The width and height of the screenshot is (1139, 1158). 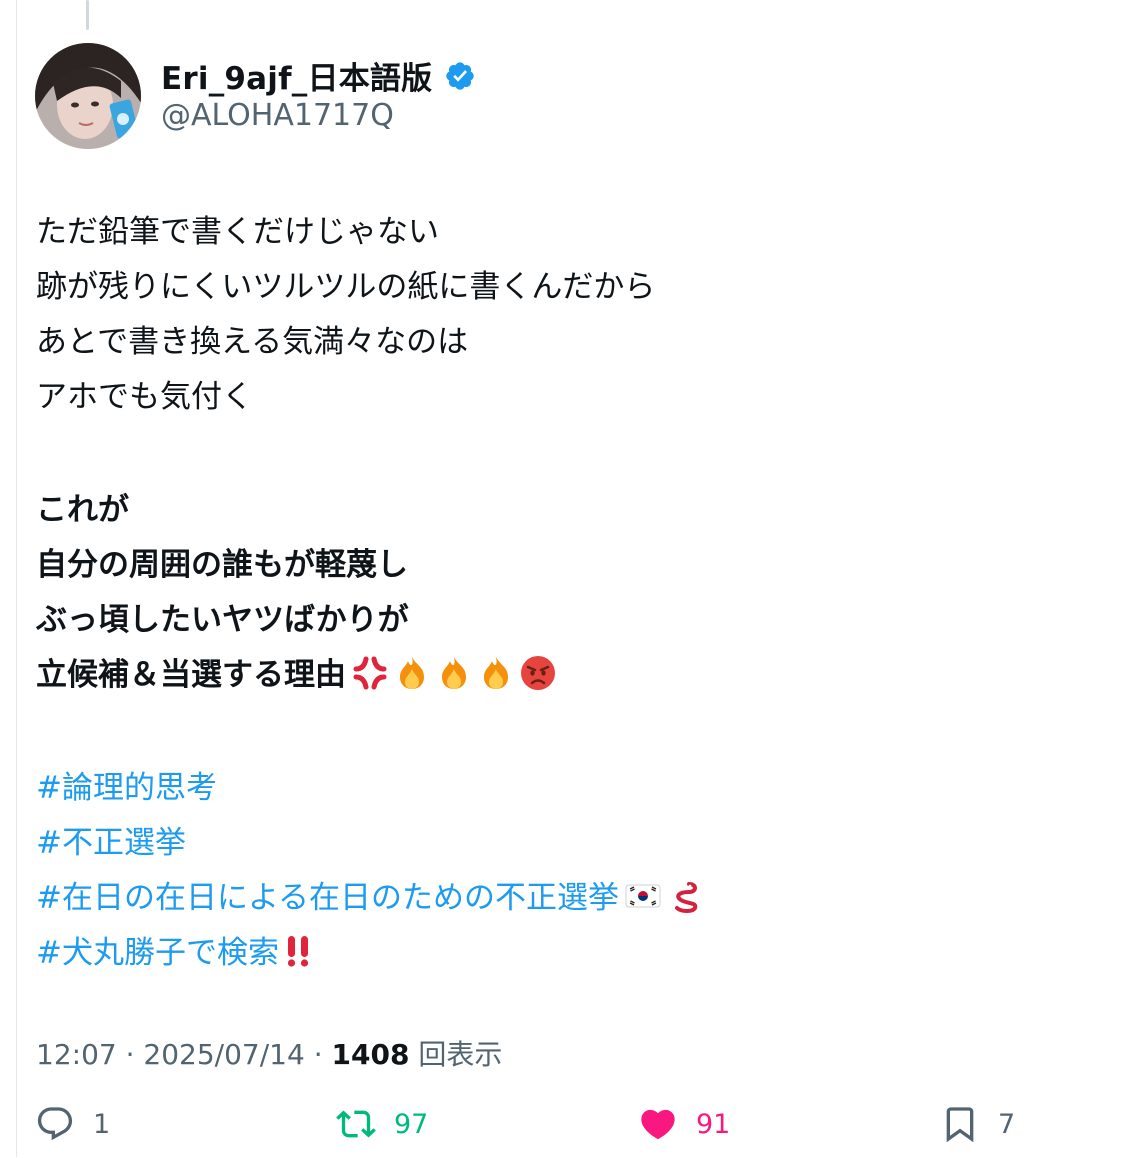 I want to click on author-handle: @ALOHA1717Q, so click(x=277, y=115).